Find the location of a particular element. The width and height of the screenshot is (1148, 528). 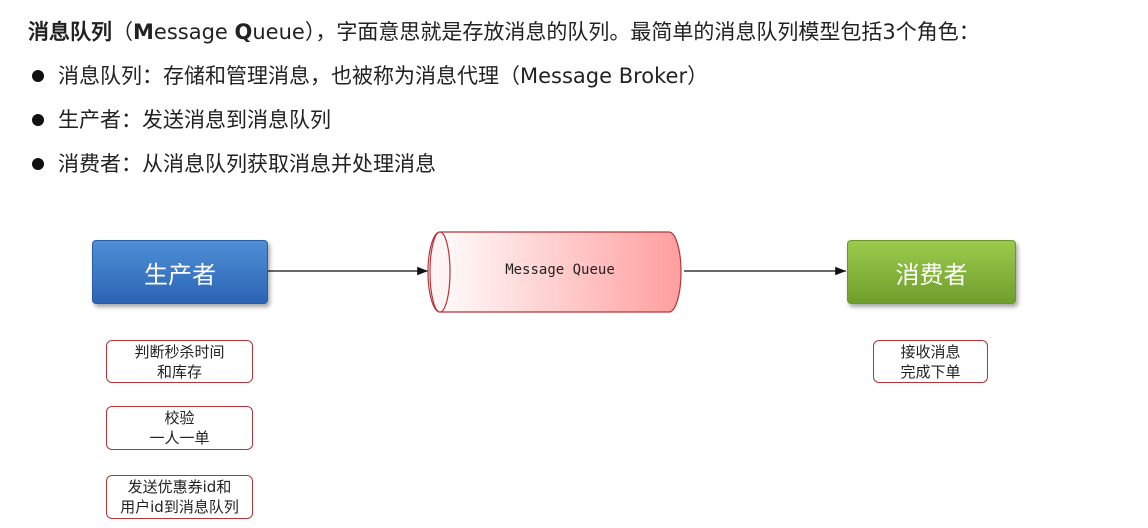

consumer-label: 消费者 is located at coordinates (931, 274).